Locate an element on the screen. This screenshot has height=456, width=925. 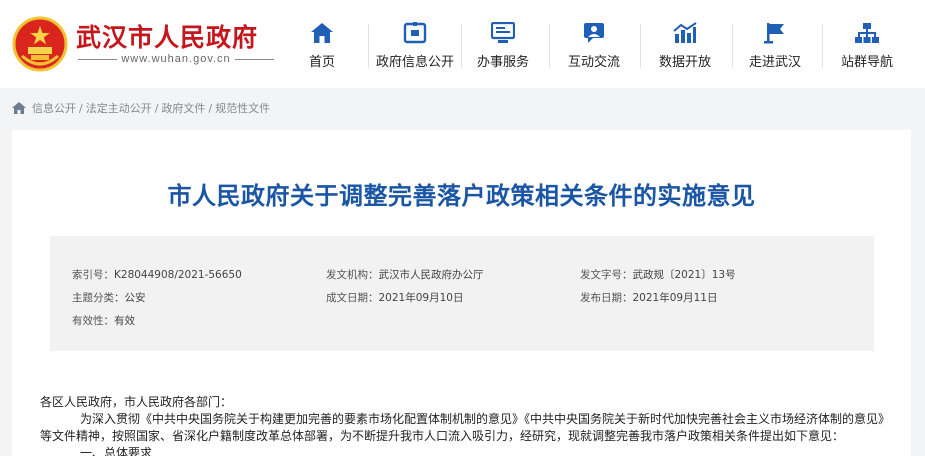
document-title: 市人民政府关于调整完善落户政策相关条件的实施意见 is located at coordinates (461, 196).